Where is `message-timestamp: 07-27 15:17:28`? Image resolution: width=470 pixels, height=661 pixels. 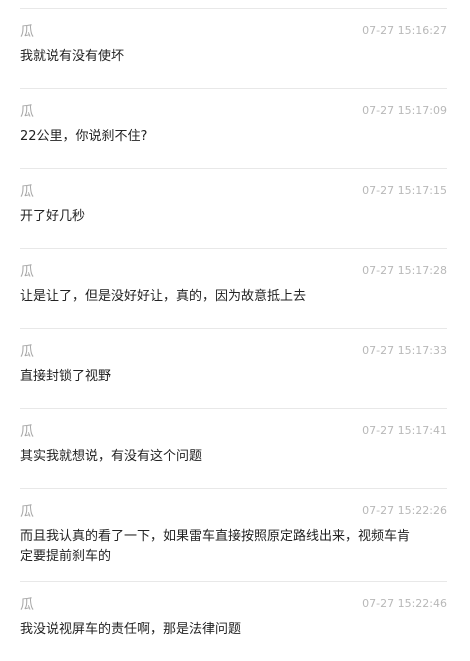 message-timestamp: 07-27 15:17:28 is located at coordinates (404, 270).